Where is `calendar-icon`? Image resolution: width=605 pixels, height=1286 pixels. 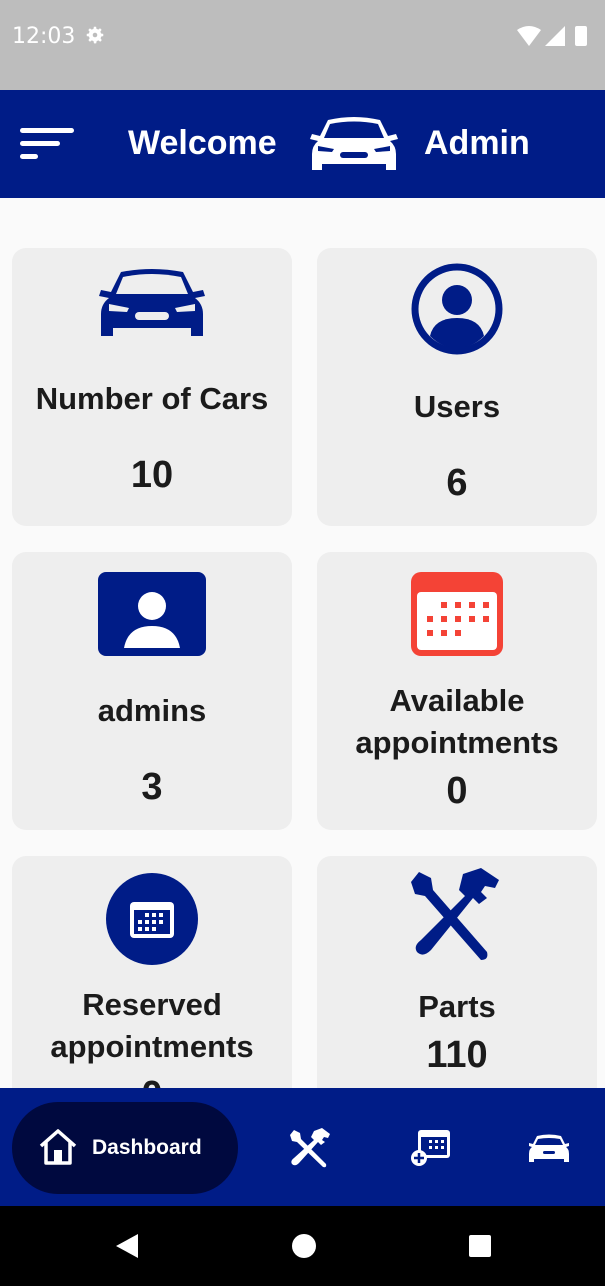
calendar-icon is located at coordinates (457, 614).